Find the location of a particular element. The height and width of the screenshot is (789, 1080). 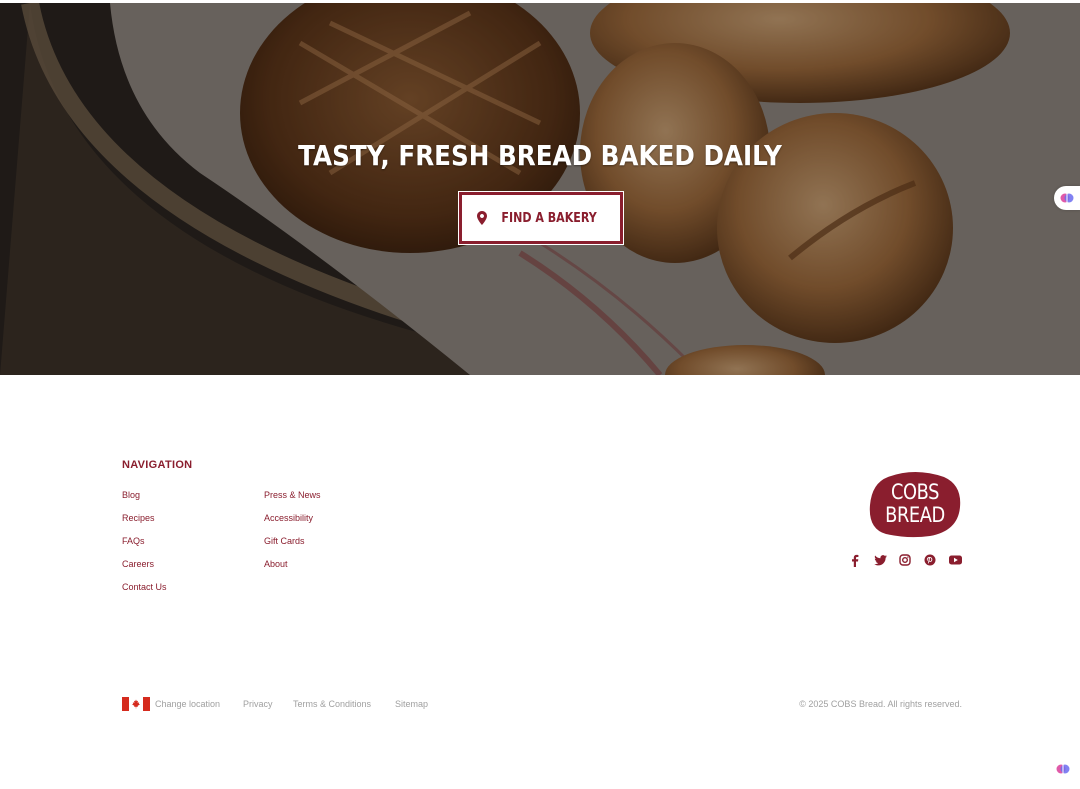

assistant-widget-bottom-button is located at coordinates (1063, 769).